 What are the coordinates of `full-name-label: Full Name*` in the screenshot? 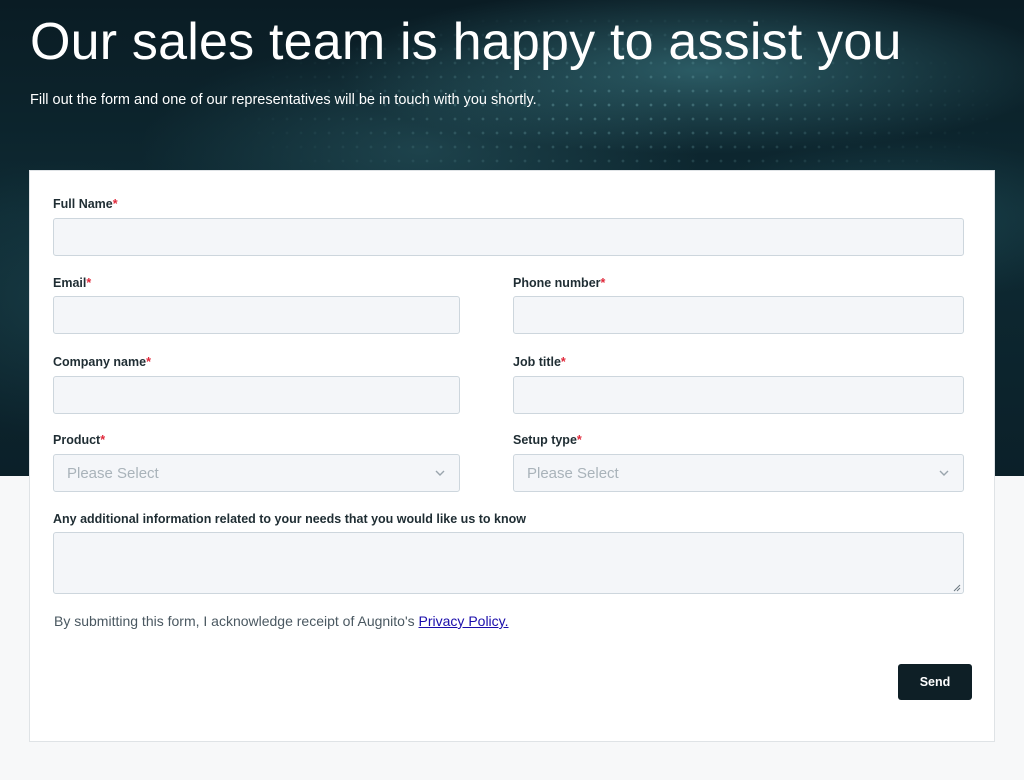 It's located at (85, 204).